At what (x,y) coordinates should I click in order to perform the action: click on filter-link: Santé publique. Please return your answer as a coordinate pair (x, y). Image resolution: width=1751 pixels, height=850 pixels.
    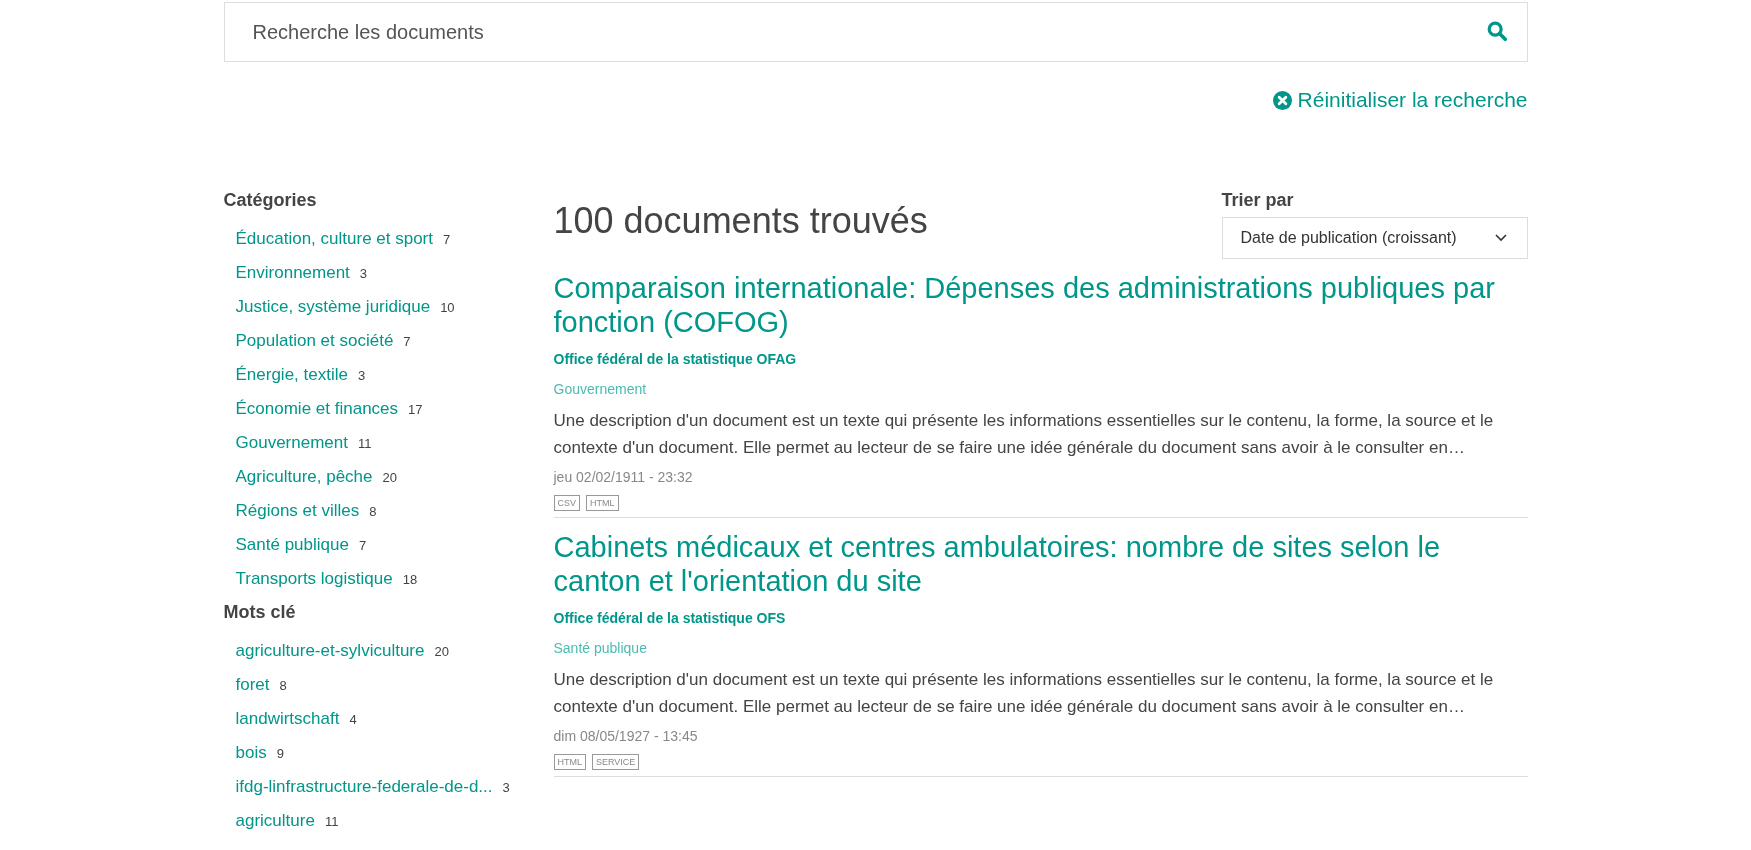
    Looking at the image, I should click on (292, 545).